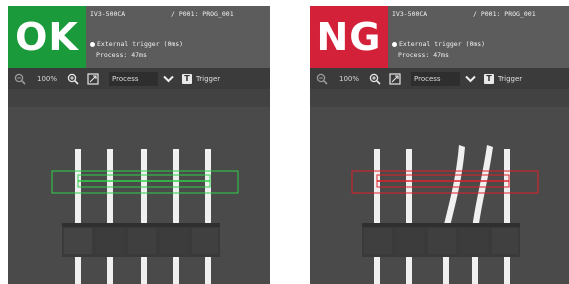 The image size is (569, 284). What do you see at coordinates (349, 37) in the screenshot?
I see `result-badge: NG` at bounding box center [349, 37].